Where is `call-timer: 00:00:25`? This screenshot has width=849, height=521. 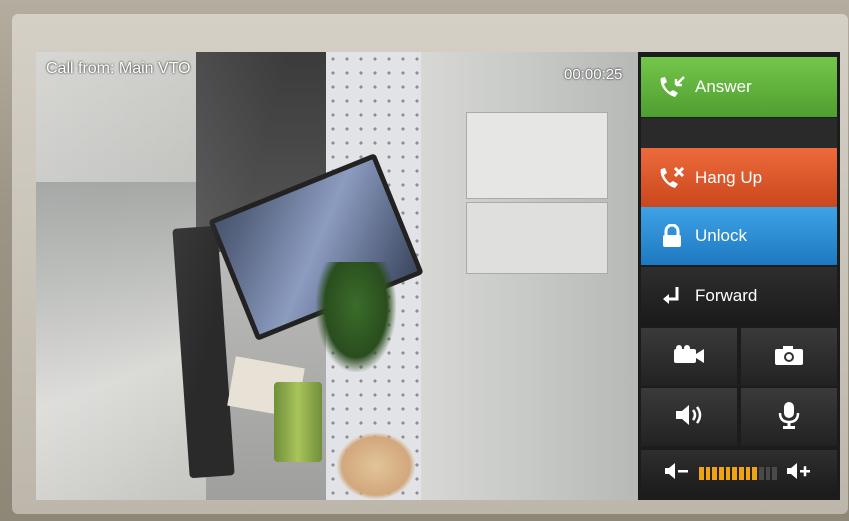 call-timer: 00:00:25 is located at coordinates (593, 74).